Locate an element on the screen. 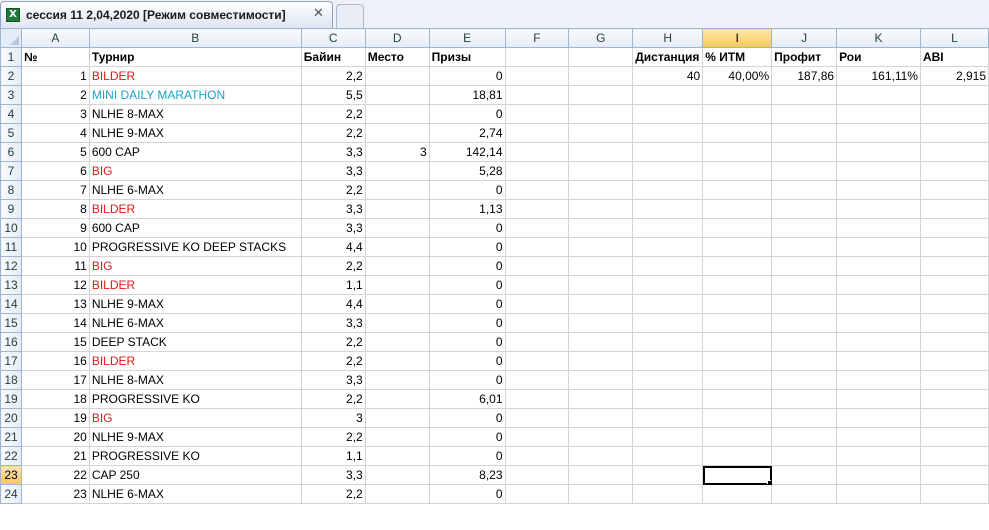  cell-f6 is located at coordinates (537, 152).